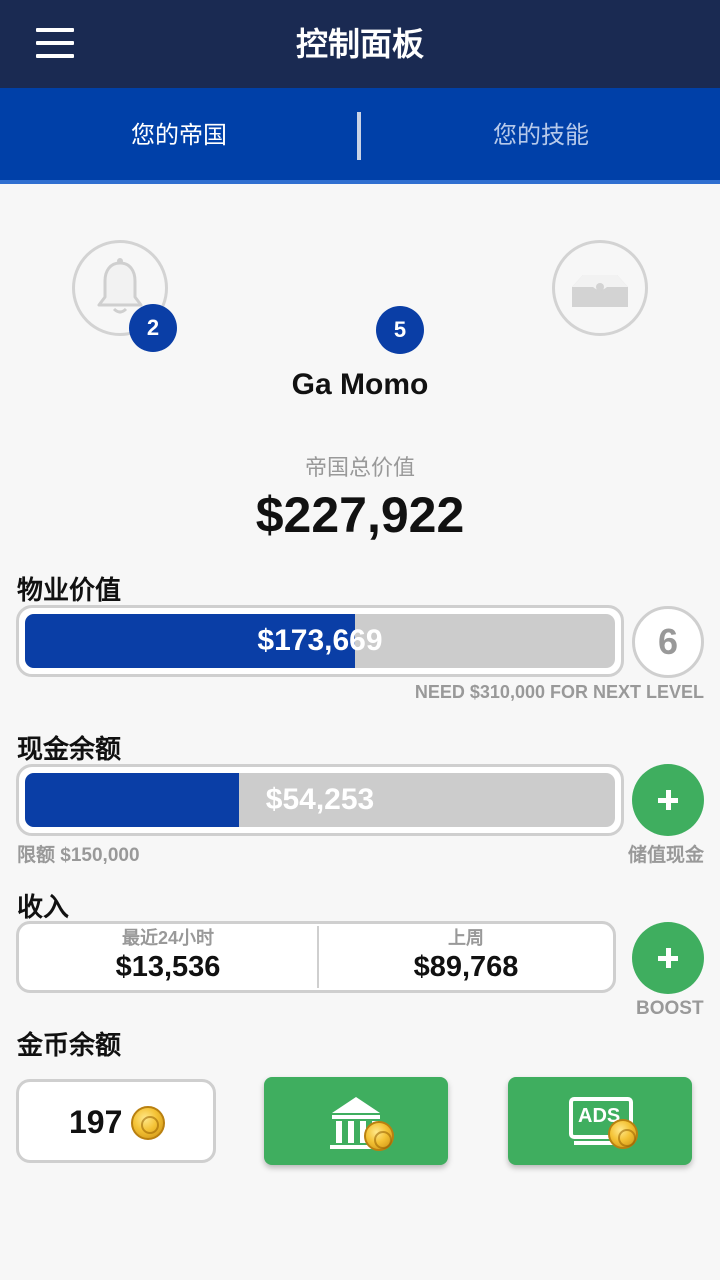 The width and height of the screenshot is (720, 1280). I want to click on empire-total-value: $227,922, so click(360, 515).